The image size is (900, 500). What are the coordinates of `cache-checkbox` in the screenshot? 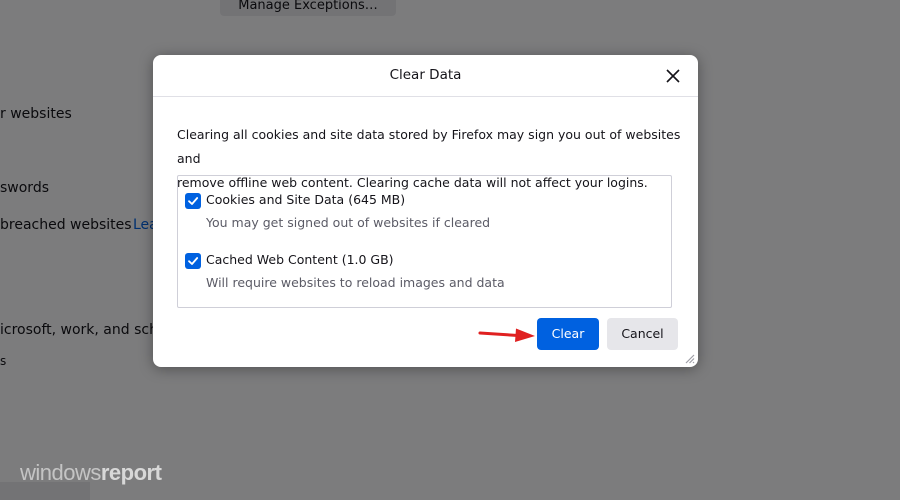 It's located at (193, 261).